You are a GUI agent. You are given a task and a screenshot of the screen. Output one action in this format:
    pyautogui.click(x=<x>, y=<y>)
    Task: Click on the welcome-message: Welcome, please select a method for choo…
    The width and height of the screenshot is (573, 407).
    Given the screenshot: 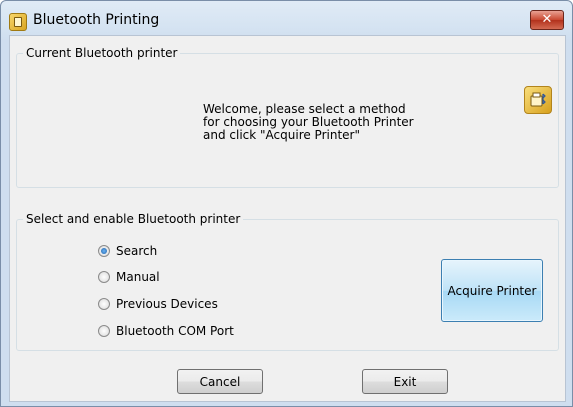 What is the action you would take?
    pyautogui.click(x=308, y=122)
    